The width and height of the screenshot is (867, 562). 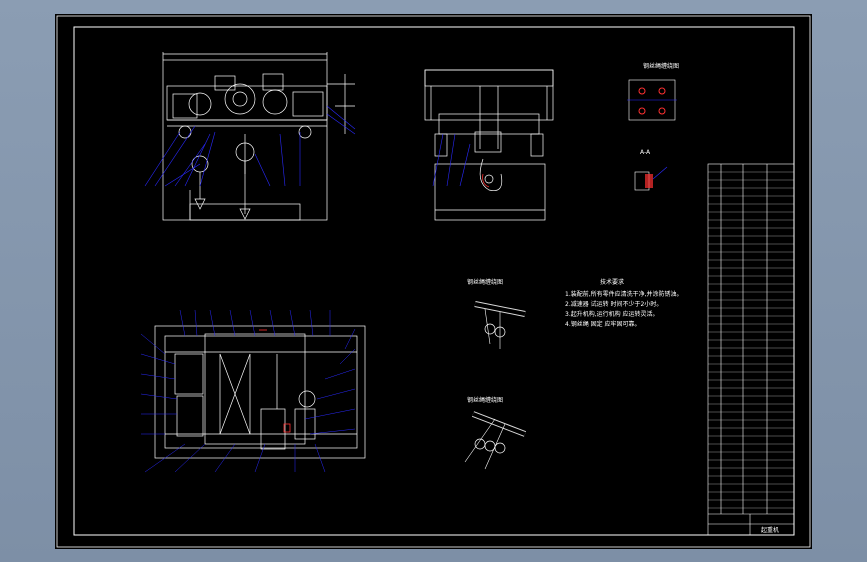 What do you see at coordinates (613, 304) in the screenshot?
I see `notes-line-2: 2.减速器 试运转 时间不少于2小时。` at bounding box center [613, 304].